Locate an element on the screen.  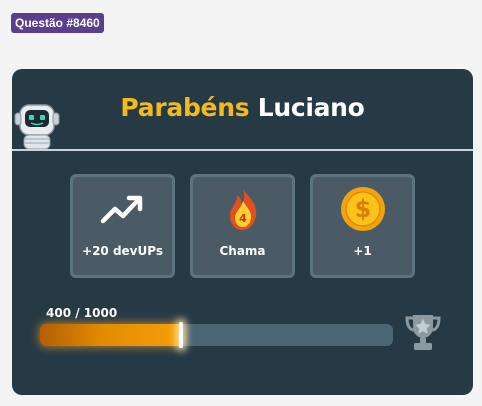
progress-bar is located at coordinates (216, 335).